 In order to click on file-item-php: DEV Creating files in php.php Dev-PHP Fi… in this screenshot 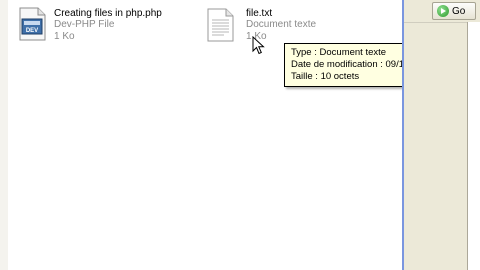, I will do `click(103, 24)`.